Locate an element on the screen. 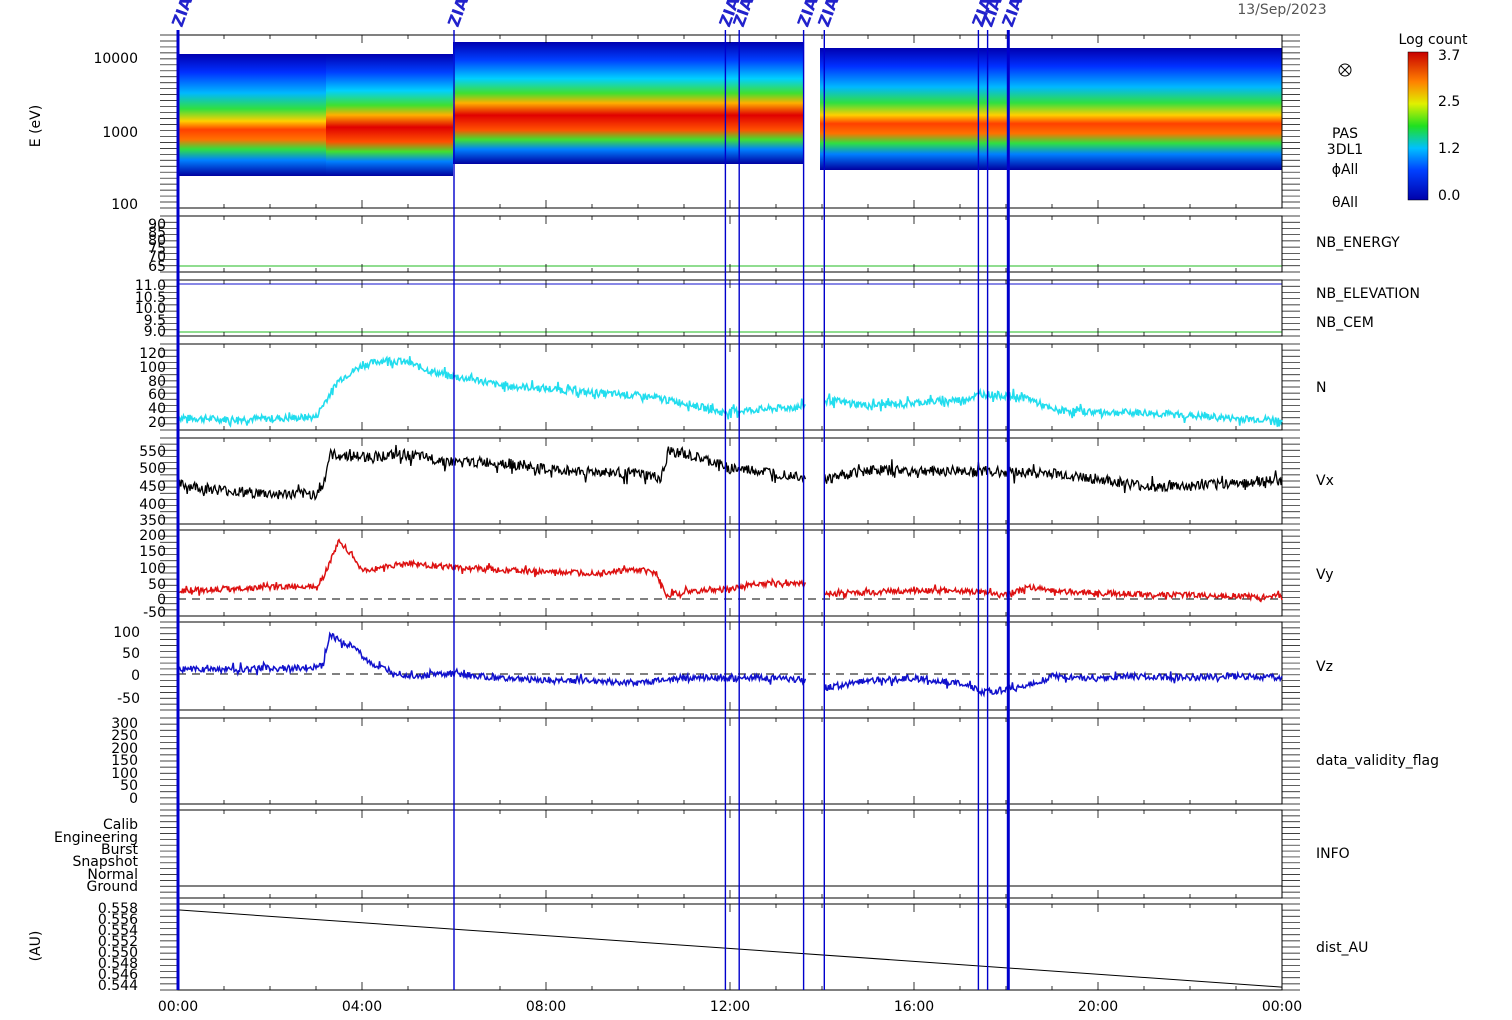  x-tick-label: 16:00 is located at coordinates (914, 1007).